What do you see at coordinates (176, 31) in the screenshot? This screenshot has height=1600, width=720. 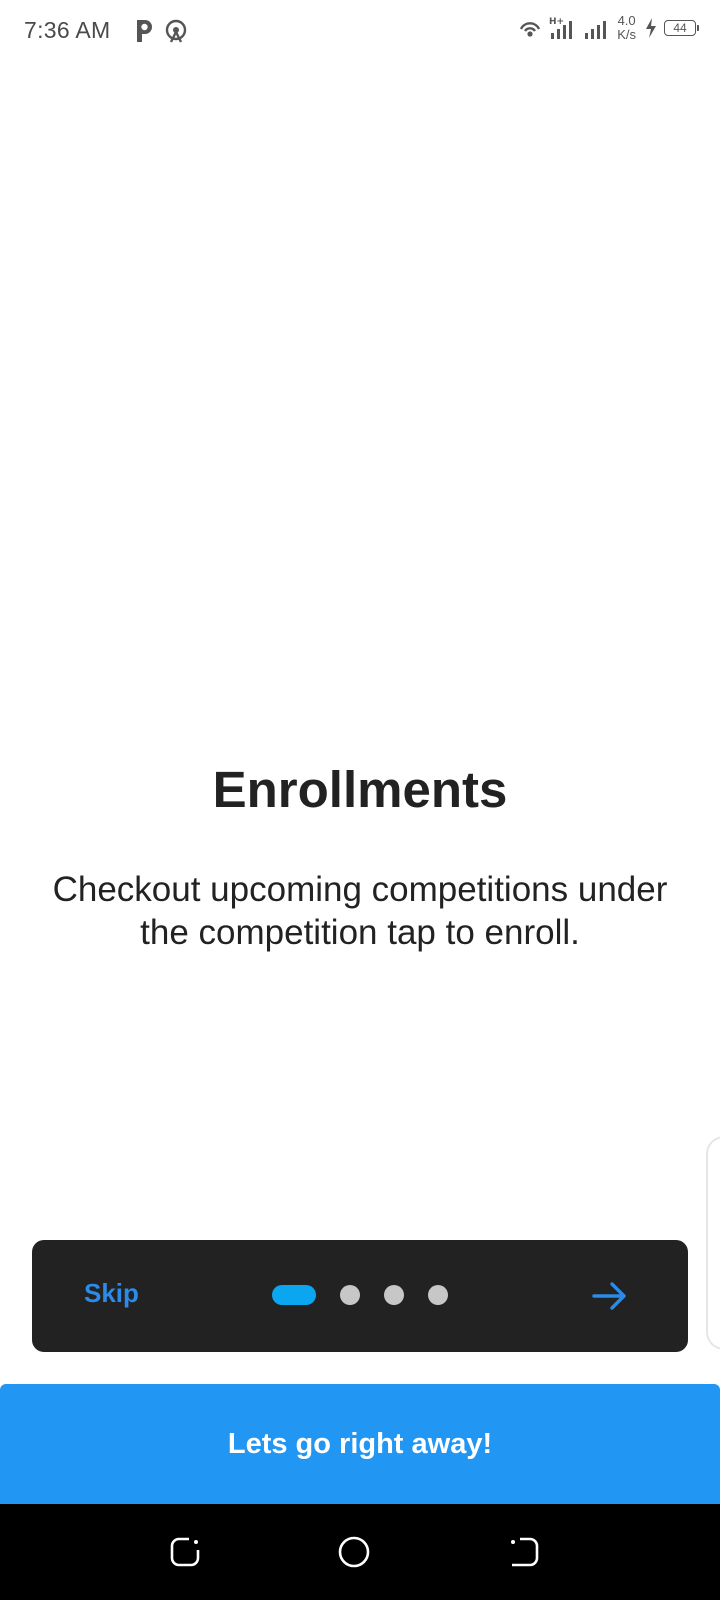 I see `hotspot-icon` at bounding box center [176, 31].